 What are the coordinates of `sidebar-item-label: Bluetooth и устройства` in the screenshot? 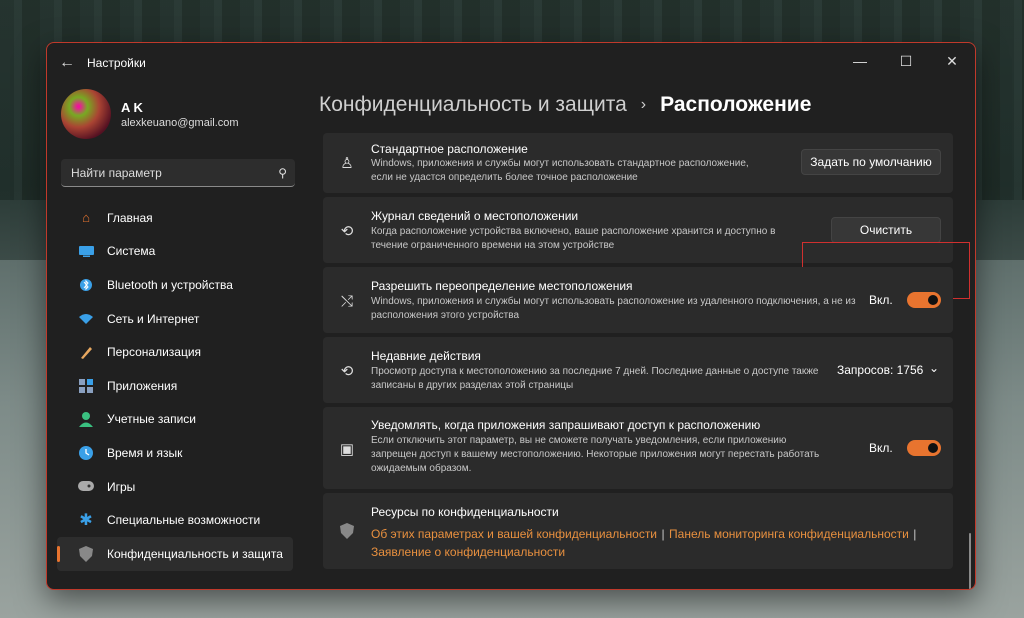 It's located at (170, 284).